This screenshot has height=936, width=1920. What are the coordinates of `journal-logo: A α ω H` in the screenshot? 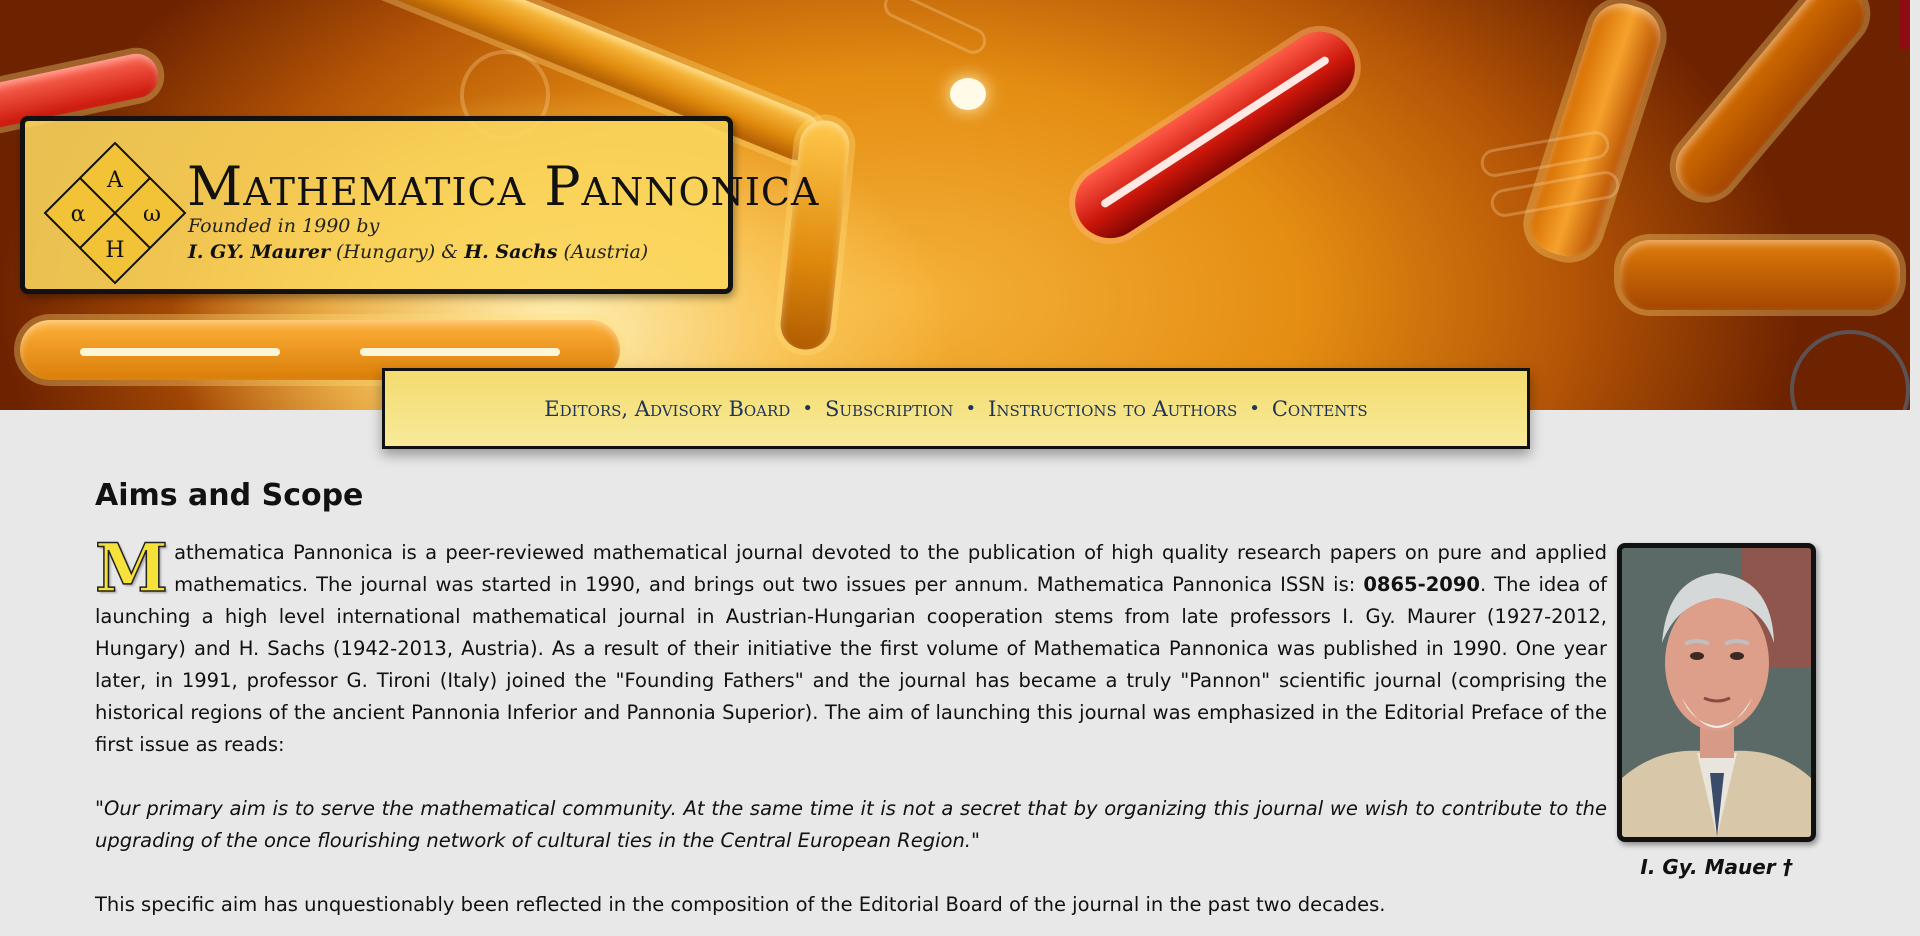 It's located at (115, 213).